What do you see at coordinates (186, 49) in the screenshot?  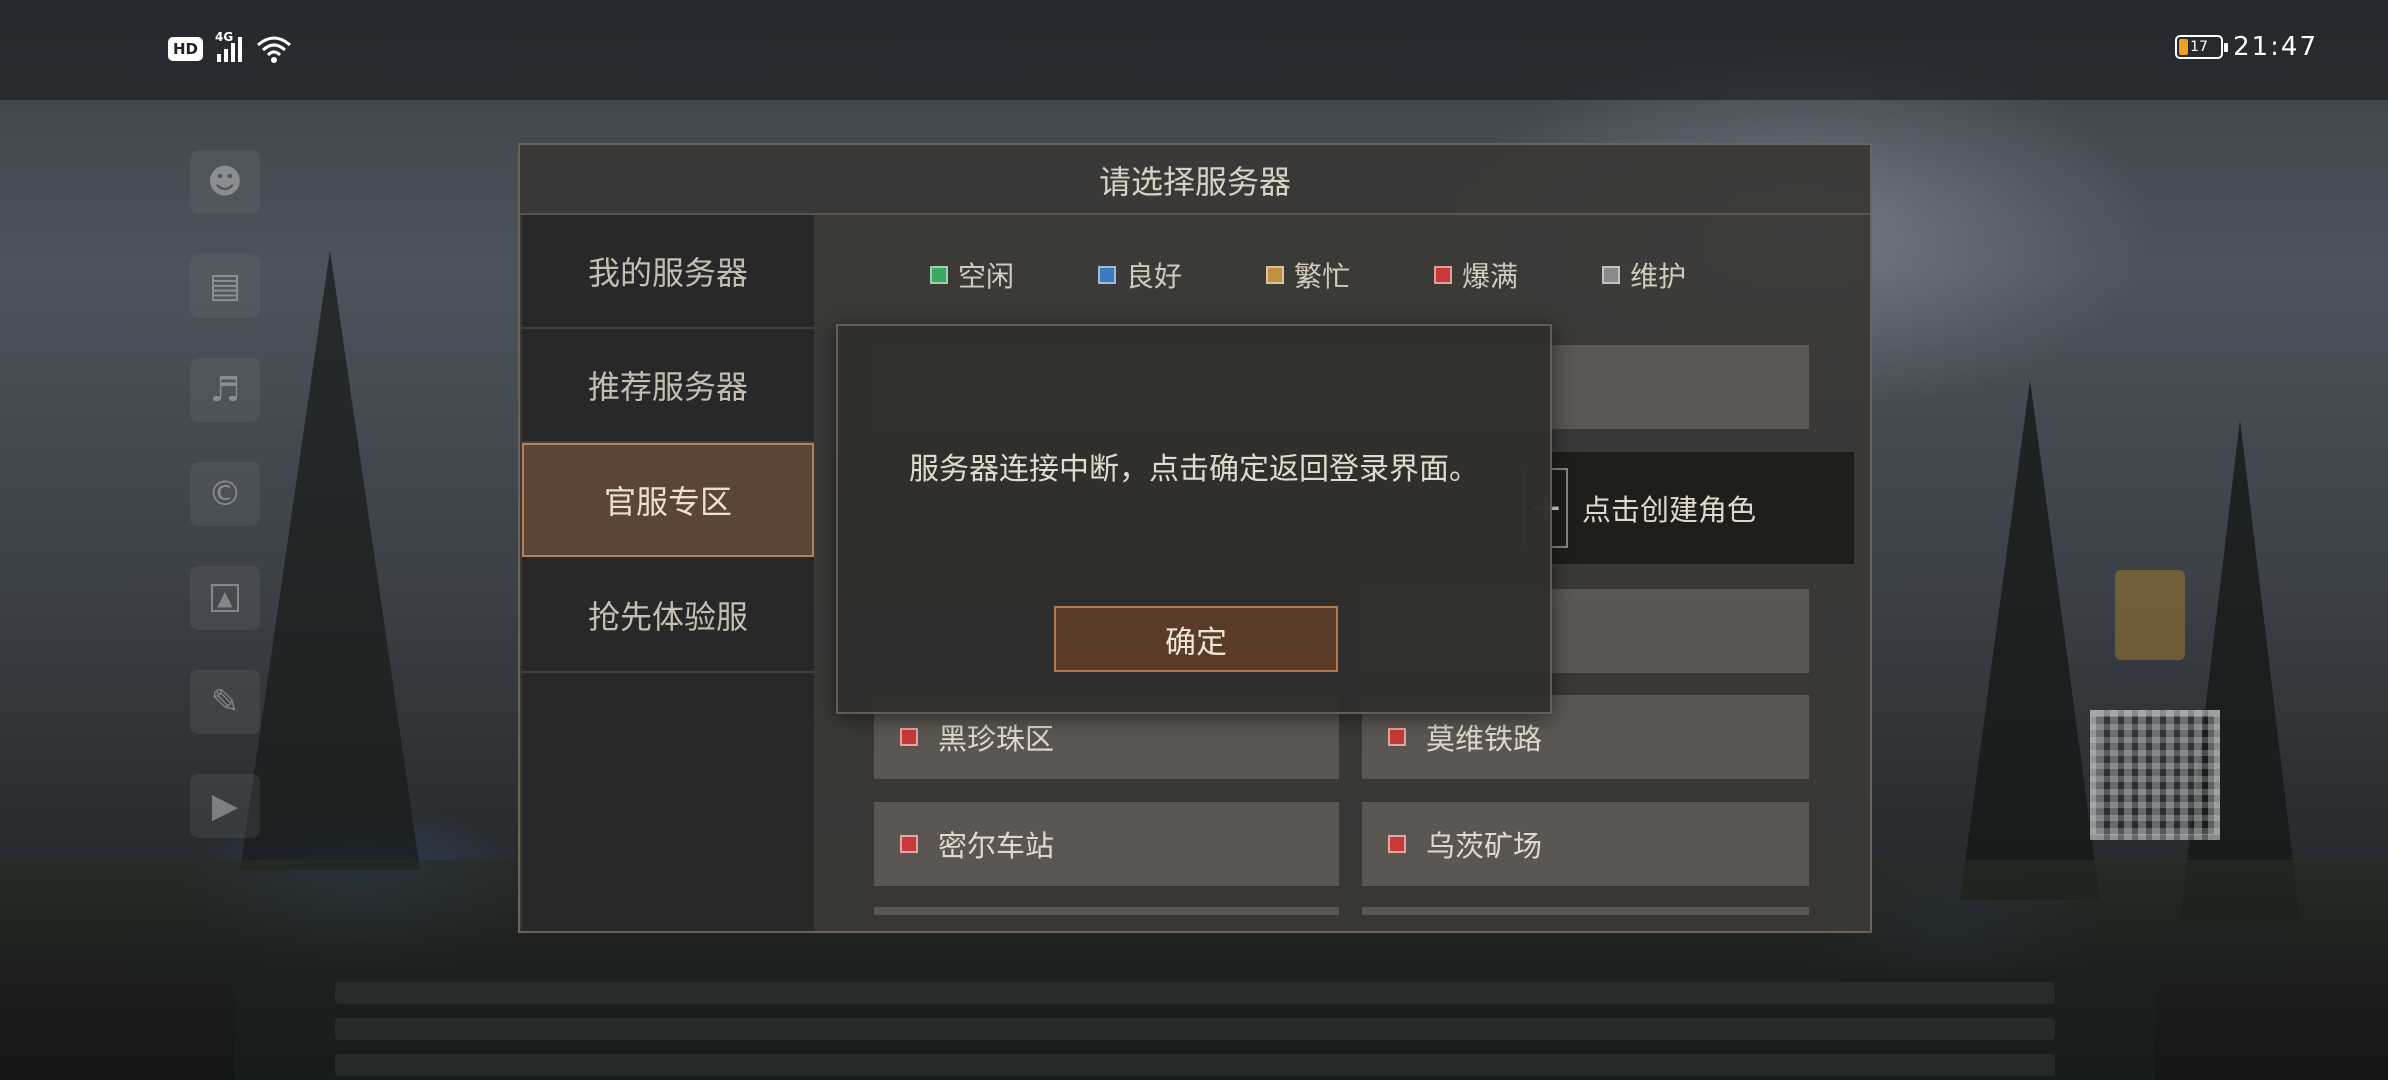 I see `hd-voice-icon: HD` at bounding box center [186, 49].